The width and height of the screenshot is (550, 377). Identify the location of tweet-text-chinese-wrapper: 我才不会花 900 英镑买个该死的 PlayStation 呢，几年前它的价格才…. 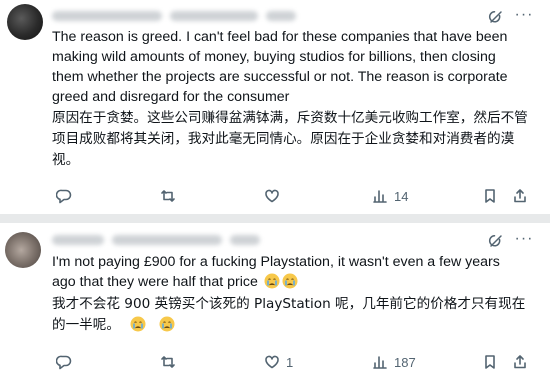
(291, 315).